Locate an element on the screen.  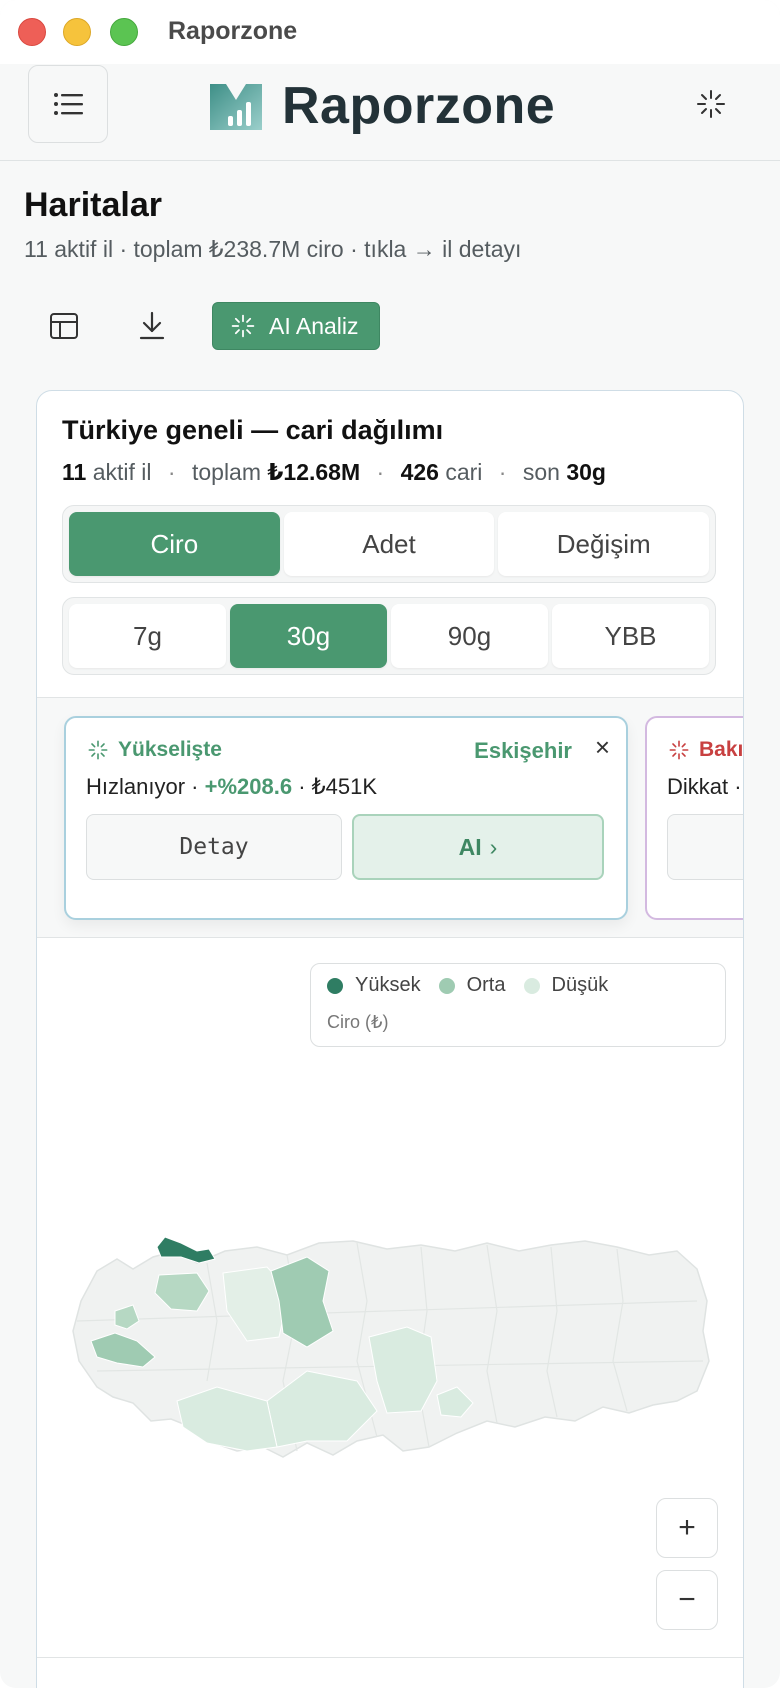
period-tabs: 7g 30g 90g YBB is located at coordinates (389, 636).